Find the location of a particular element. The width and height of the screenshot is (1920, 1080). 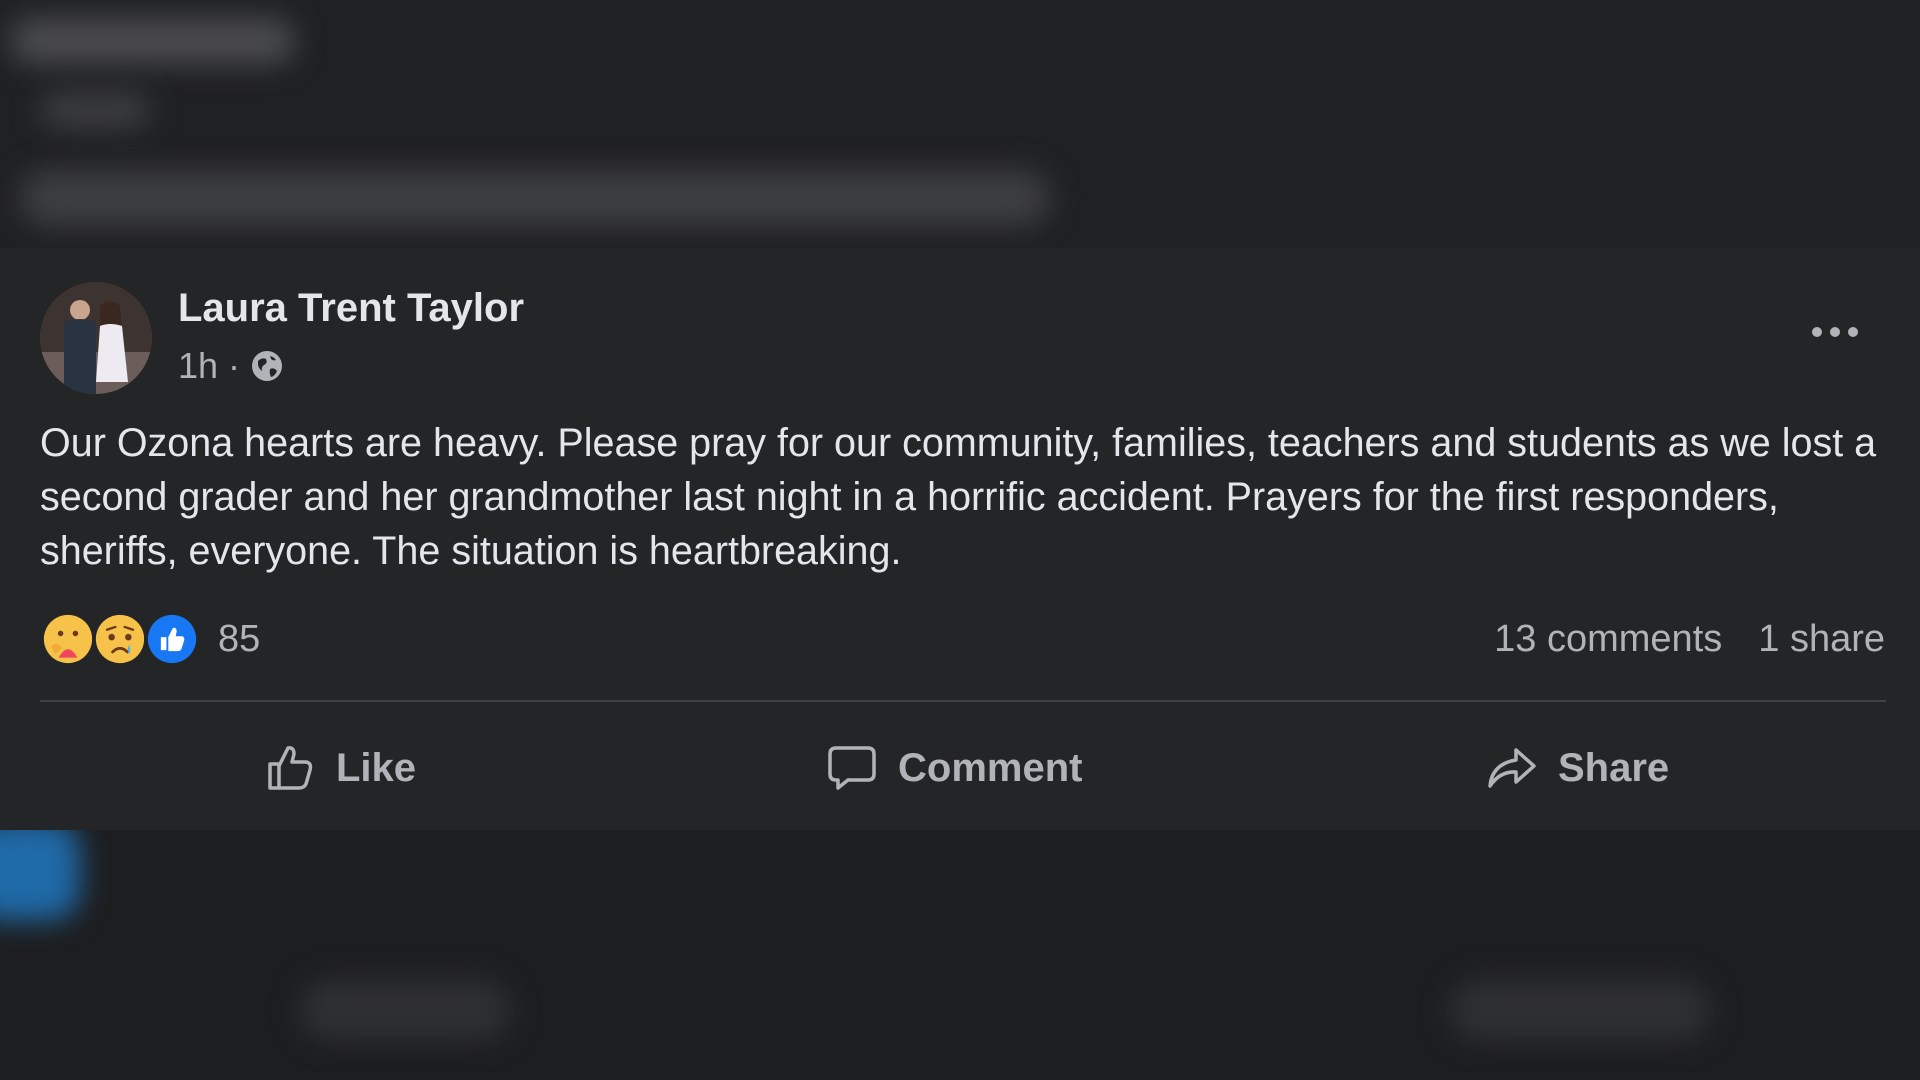

care-reaction-icon is located at coordinates (68, 639).